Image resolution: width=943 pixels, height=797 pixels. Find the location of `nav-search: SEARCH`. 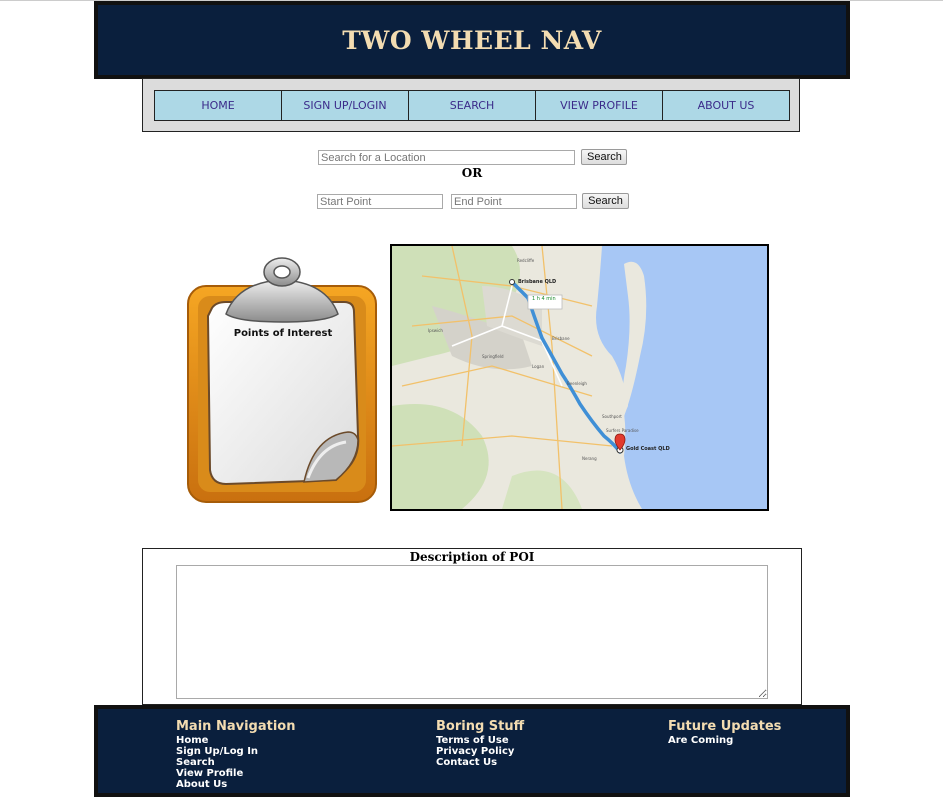

nav-search: SEARCH is located at coordinates (472, 105).